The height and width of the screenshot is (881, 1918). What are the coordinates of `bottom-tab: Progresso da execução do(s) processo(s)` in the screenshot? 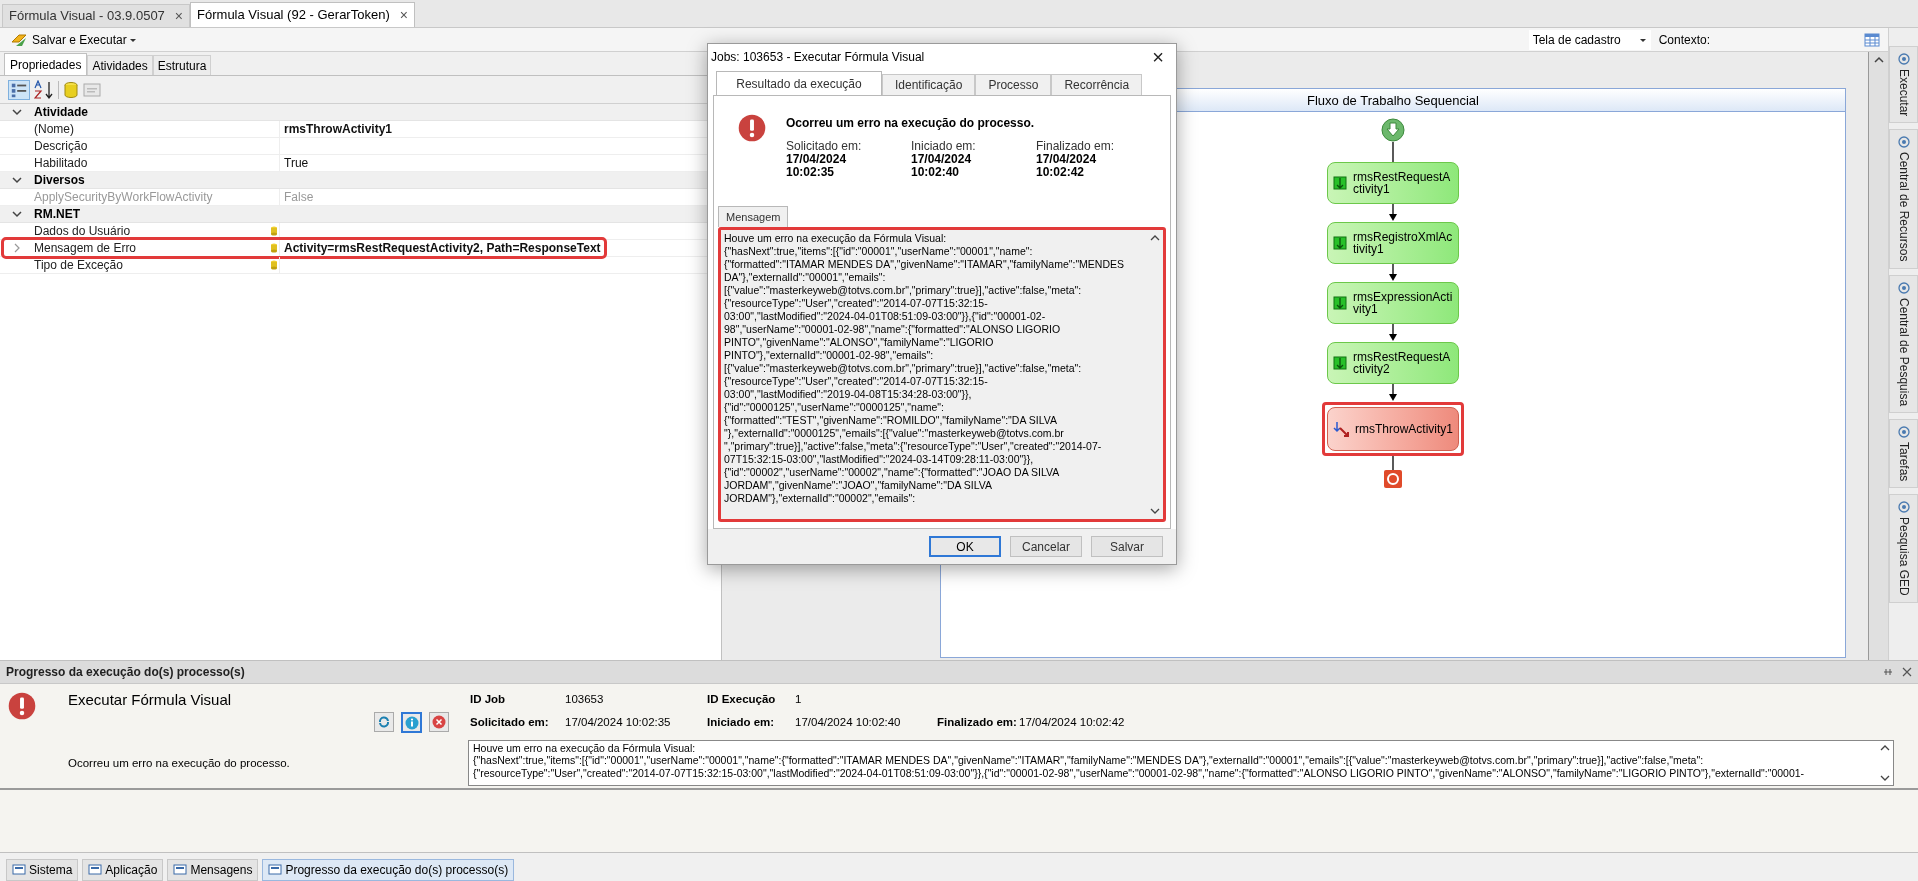 It's located at (388, 870).